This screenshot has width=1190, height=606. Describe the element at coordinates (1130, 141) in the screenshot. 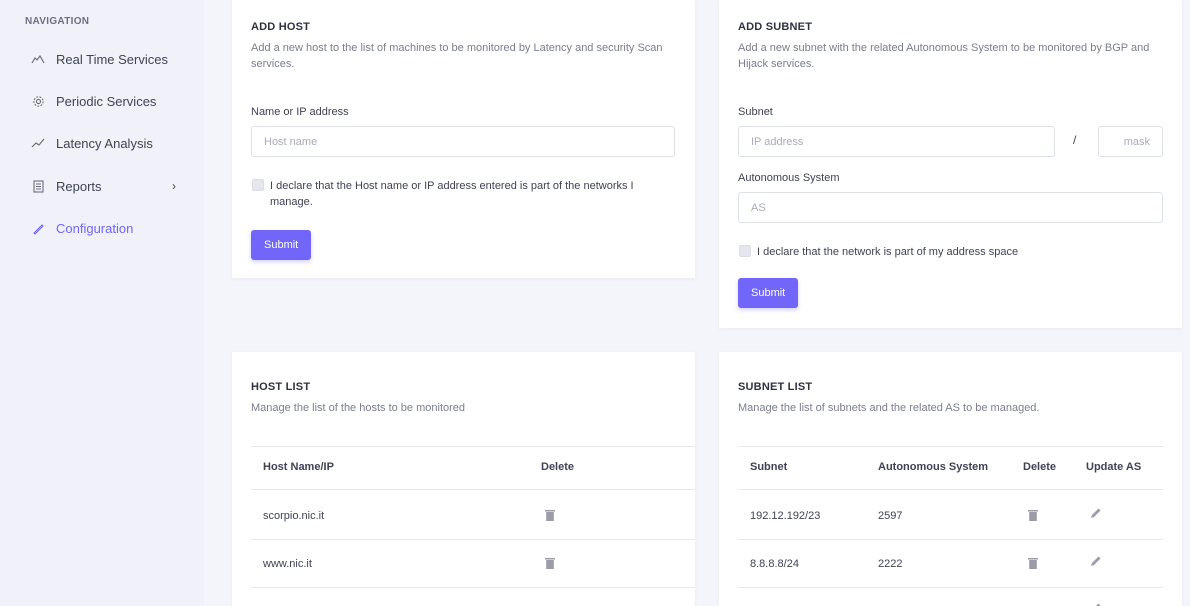

I see `subnet-mask-input` at that location.